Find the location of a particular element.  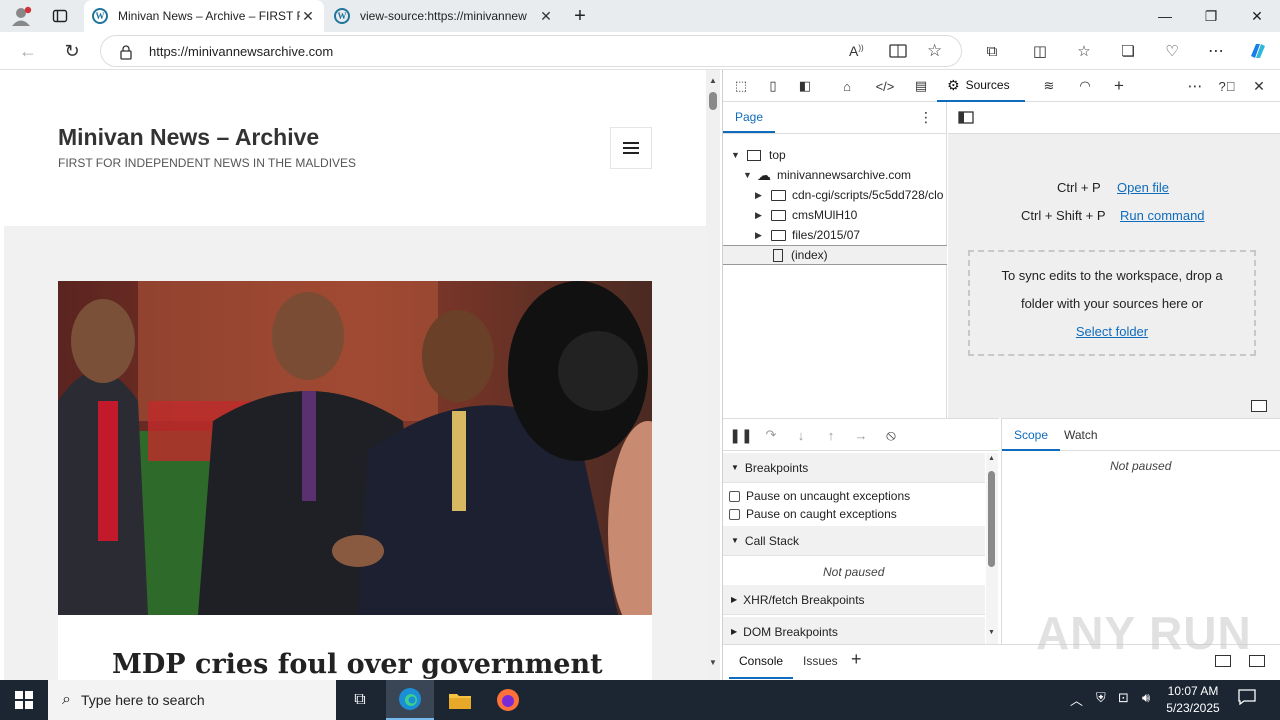

favorites-icon: ☆ is located at coordinates (1084, 51).